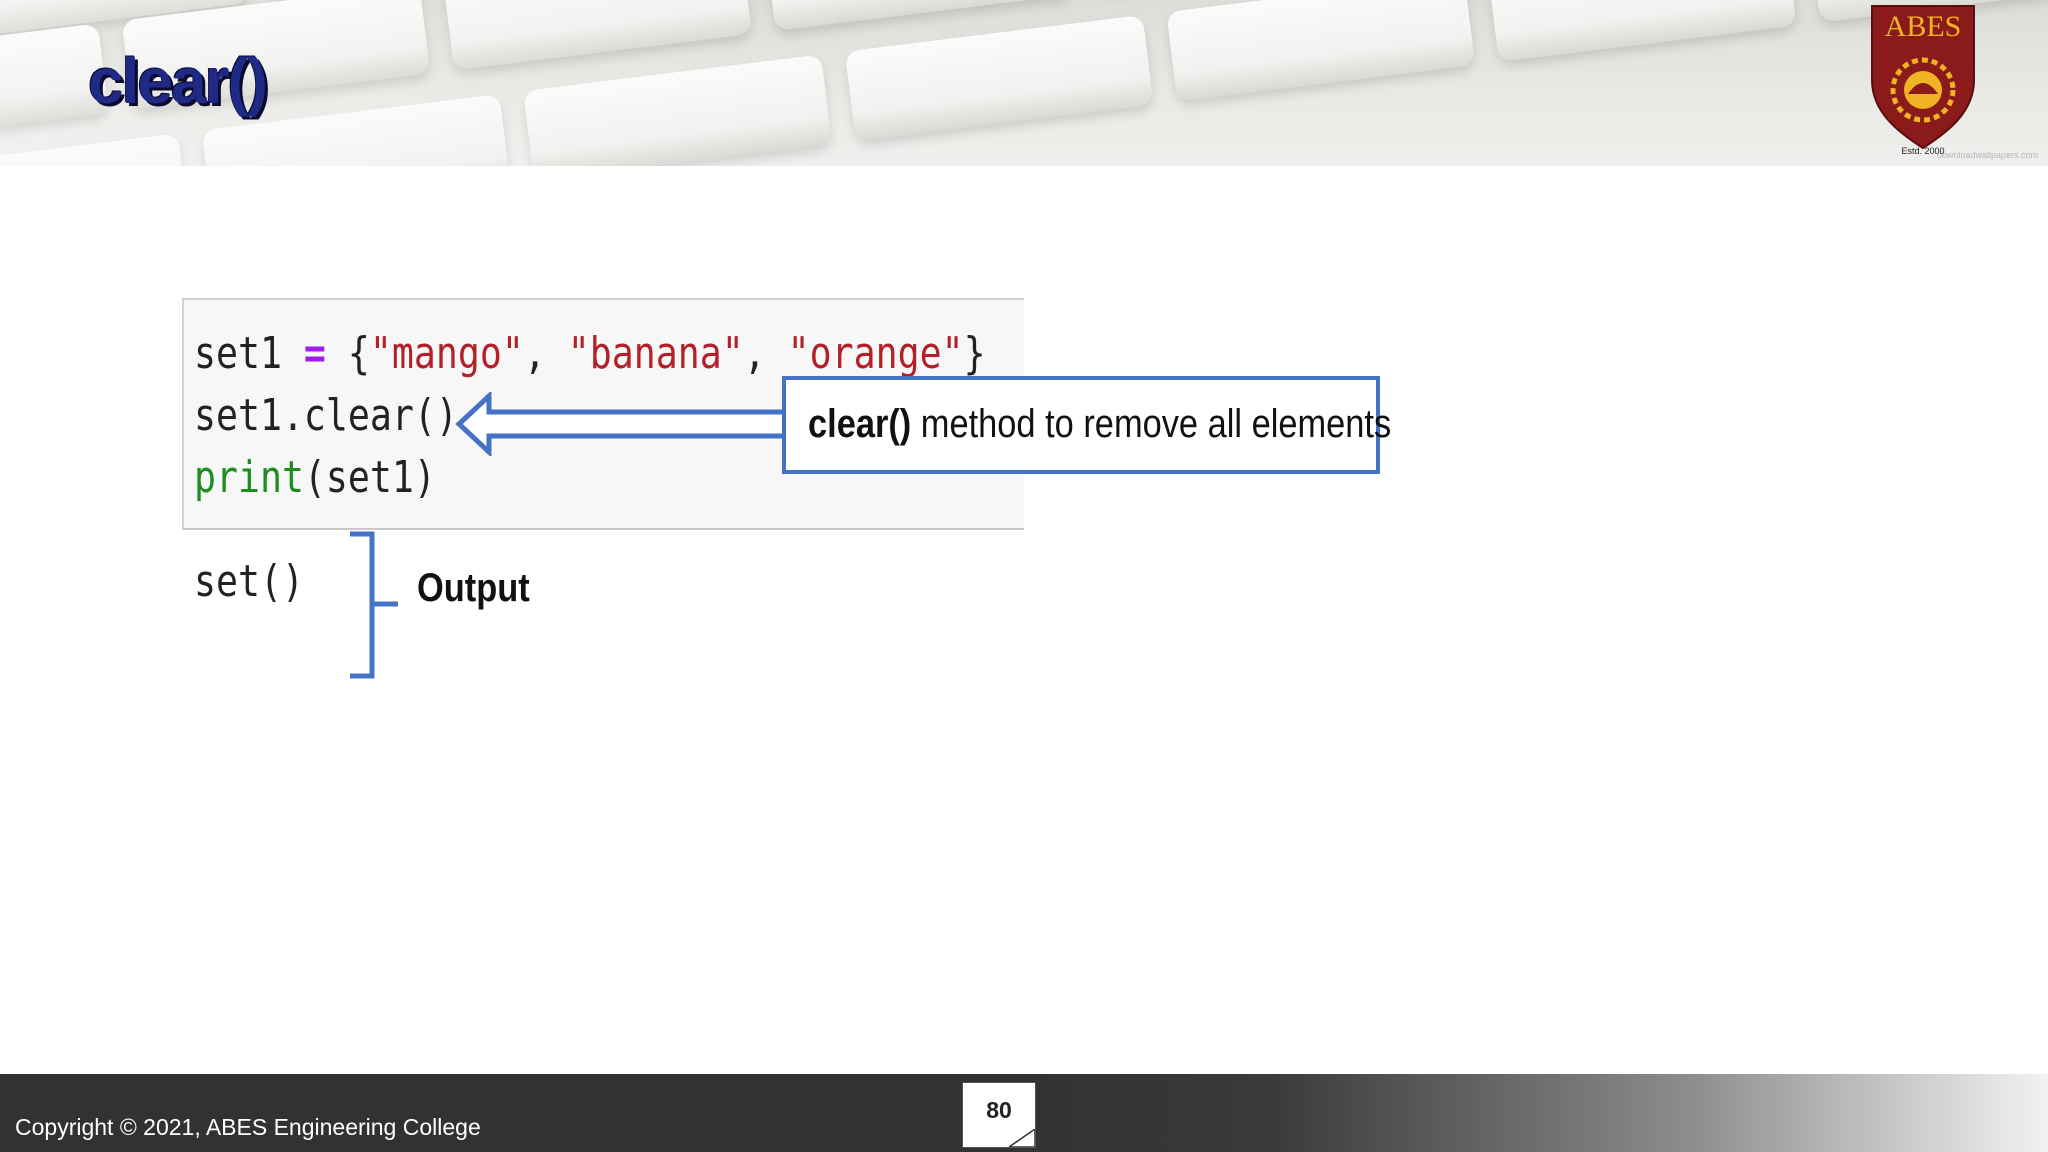 This screenshot has width=2048, height=1152. Describe the element at coordinates (1923, 26) in the screenshot. I see `svg-text: ABES` at that location.